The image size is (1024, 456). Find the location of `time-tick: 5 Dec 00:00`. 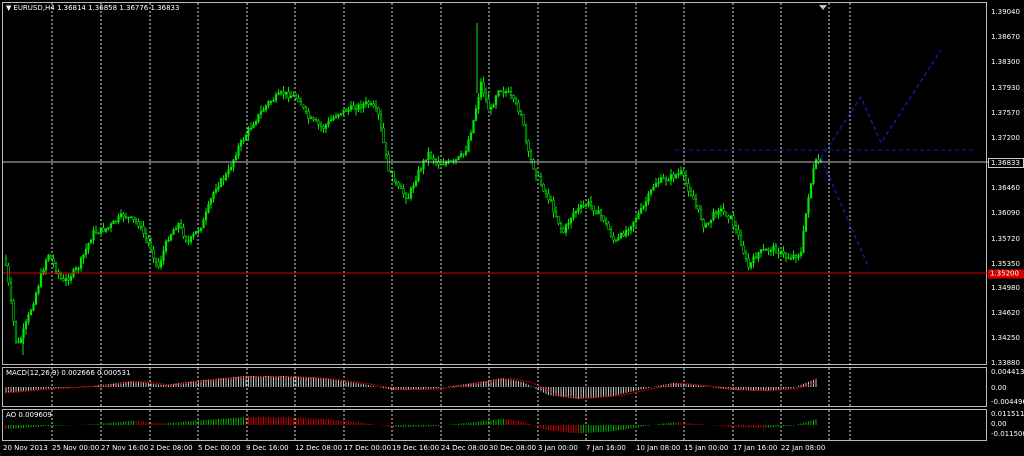

time-tick: 5 Dec 00:00 is located at coordinates (219, 448).